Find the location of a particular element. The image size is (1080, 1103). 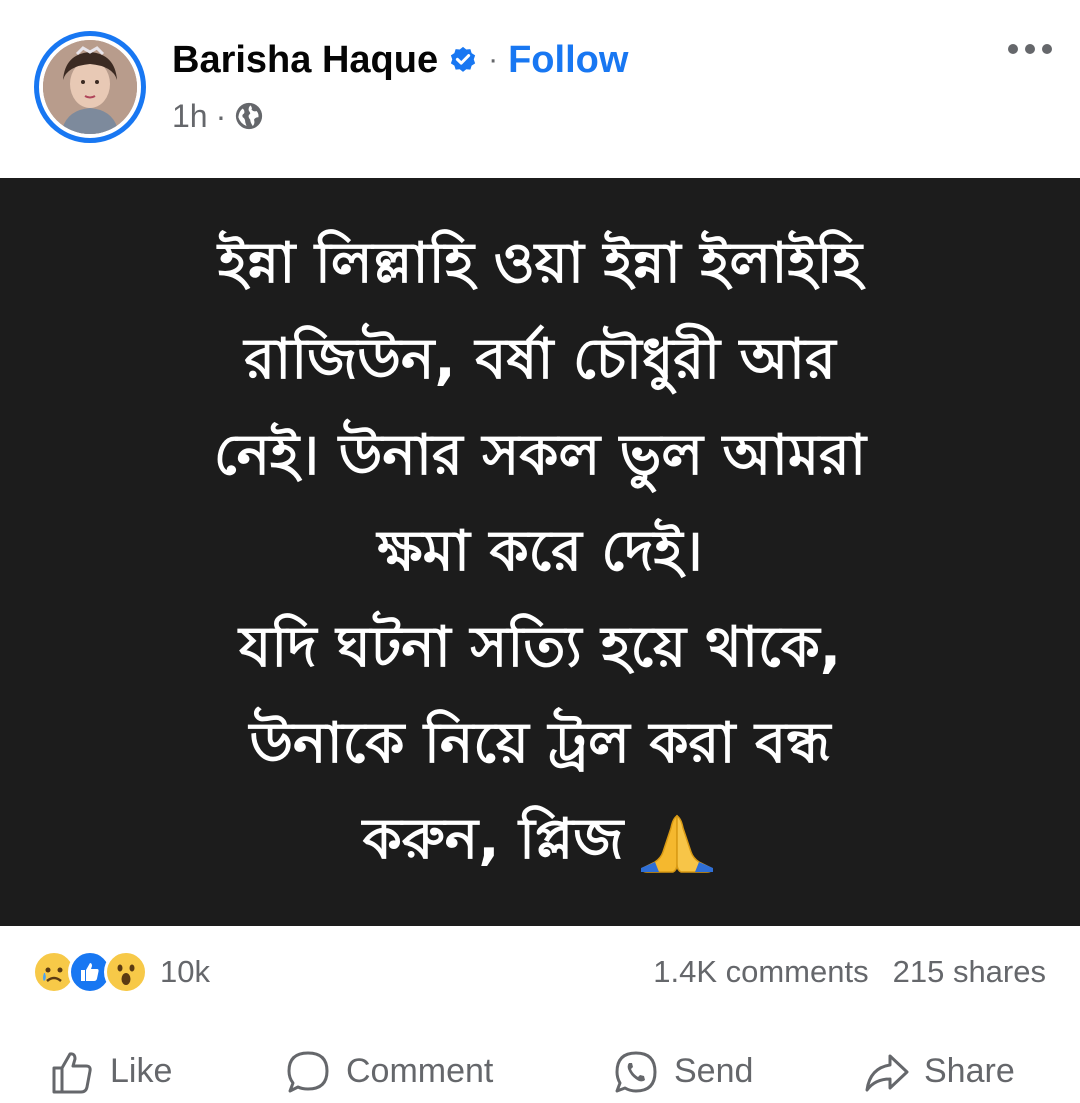

image-text-line: নেই। উনার সকল ভুল আমরা is located at coordinates (540, 455).